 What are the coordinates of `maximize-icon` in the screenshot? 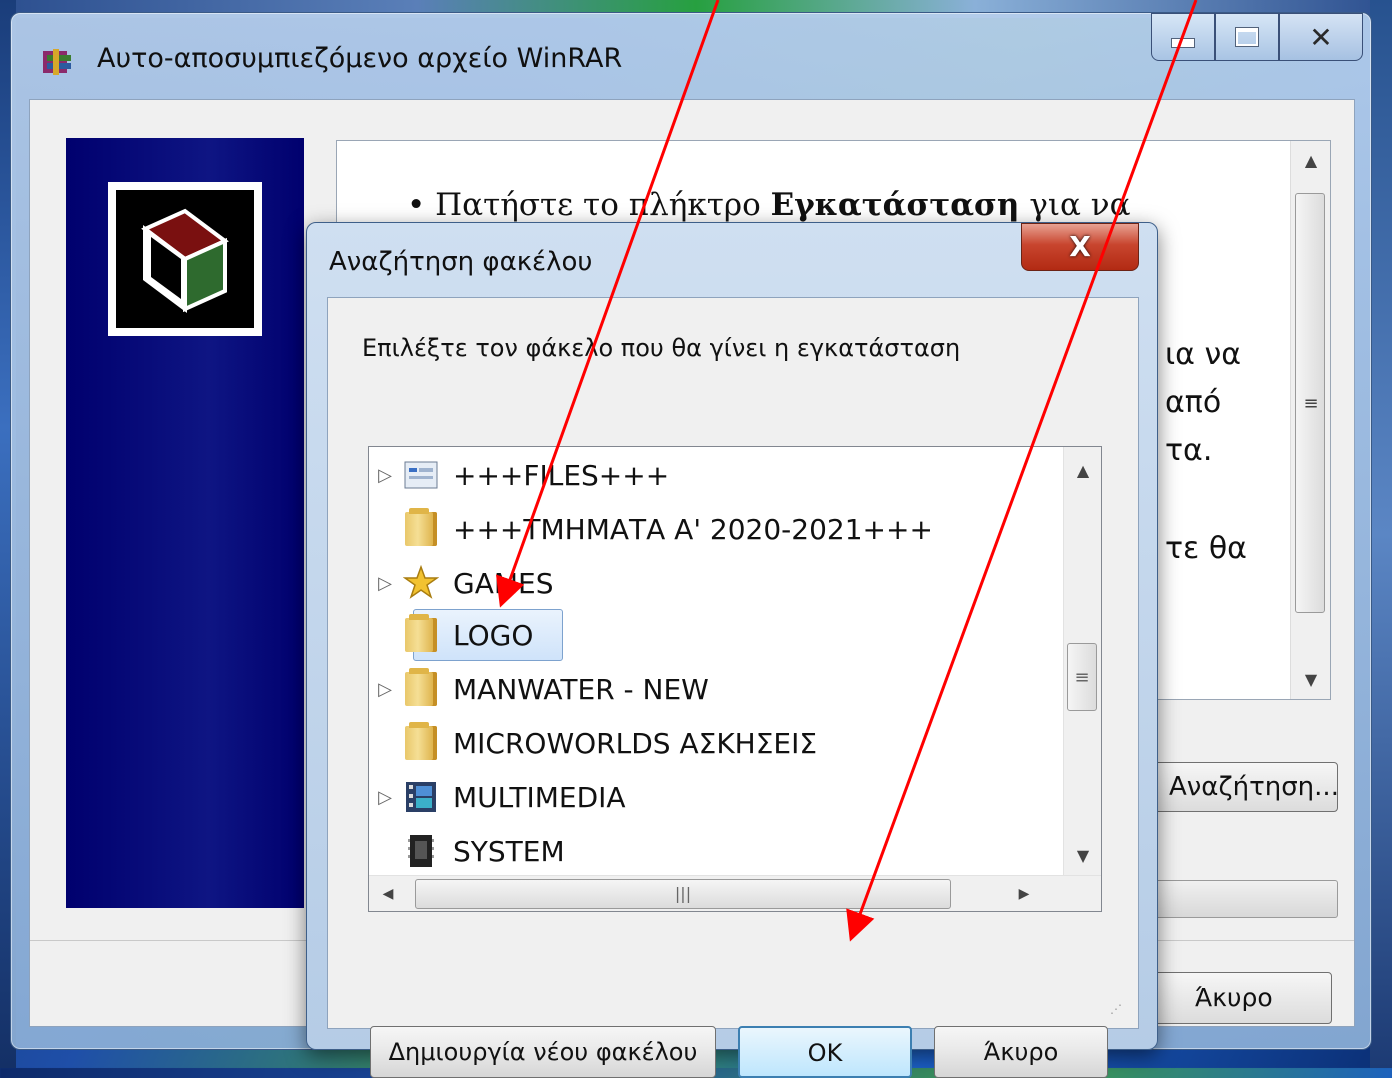 It's located at (1247, 37).